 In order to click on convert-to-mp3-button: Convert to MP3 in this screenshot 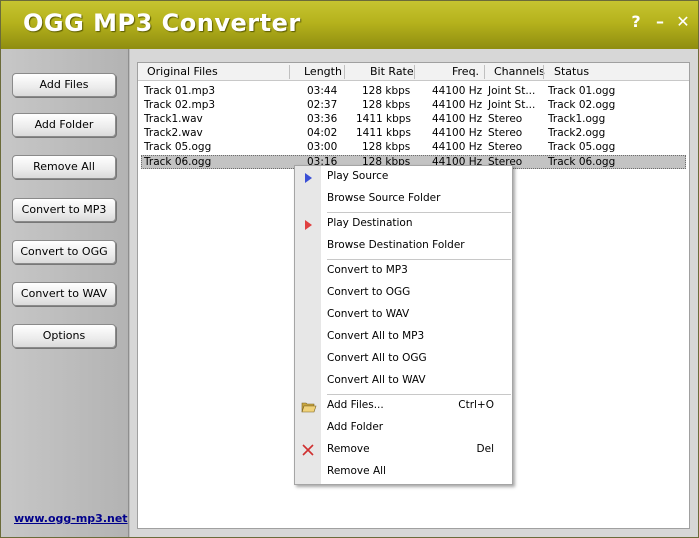, I will do `click(64, 210)`.